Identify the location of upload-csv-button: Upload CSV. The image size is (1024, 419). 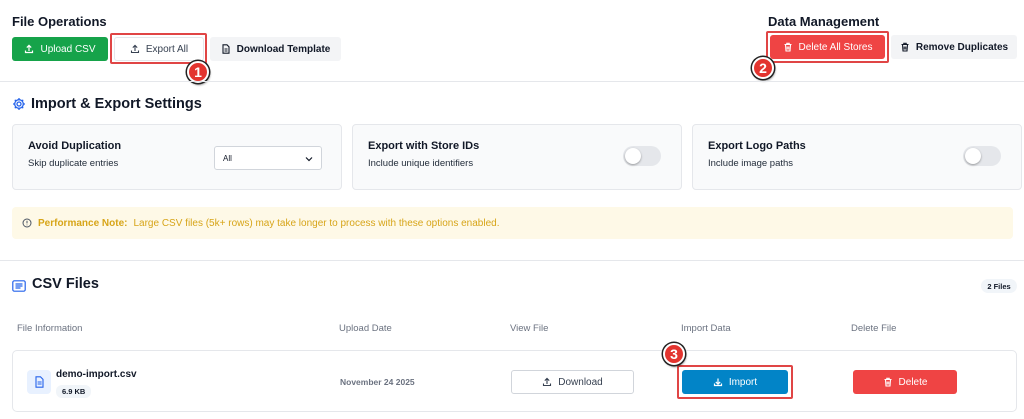
(60, 49).